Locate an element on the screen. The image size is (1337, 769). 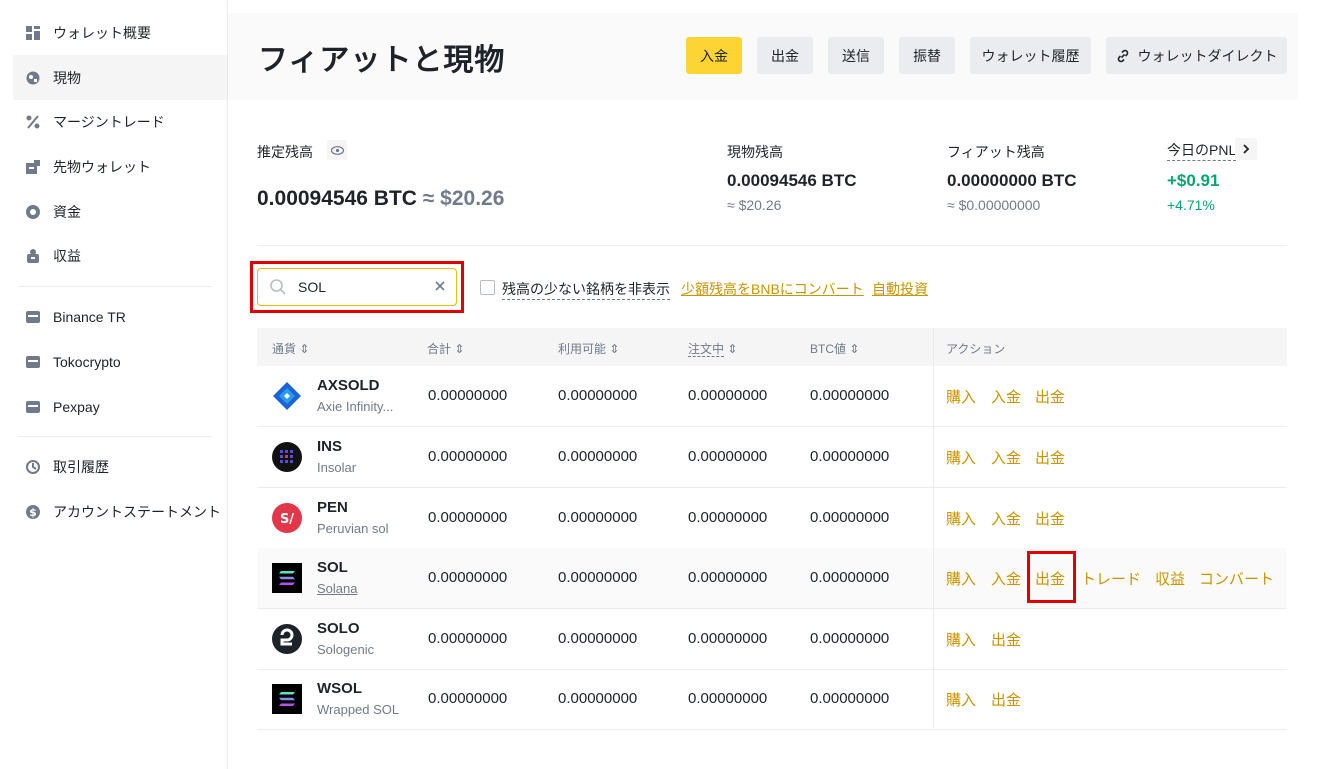
wallet-direct-button: ウォレットダイレクト is located at coordinates (1196, 55).